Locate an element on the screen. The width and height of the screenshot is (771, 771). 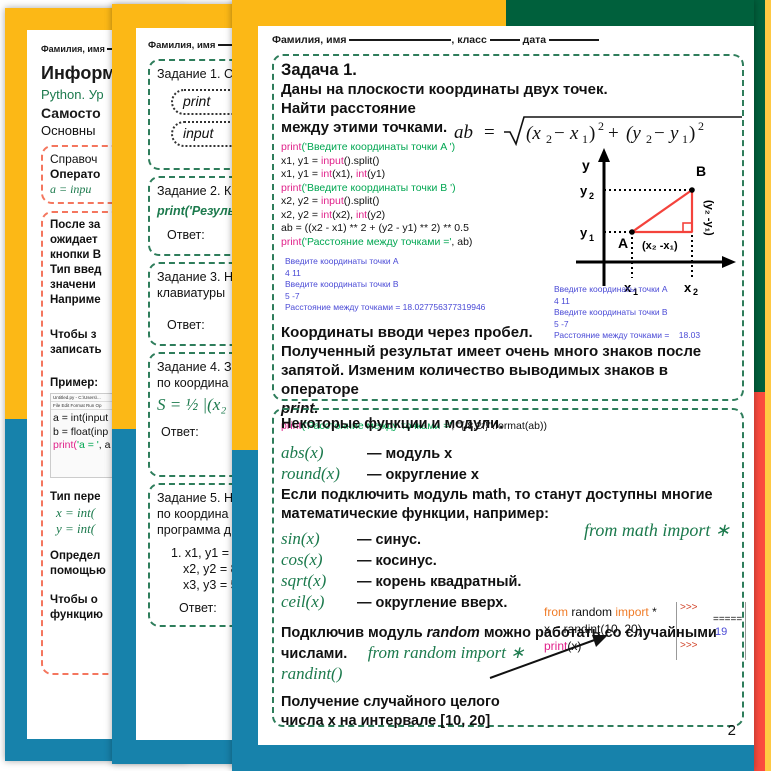
svg-text: B is located at coordinates (701, 171).